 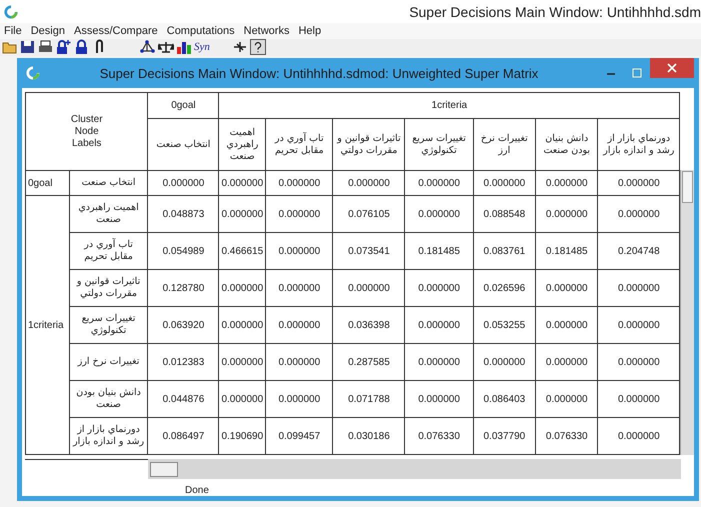 I want to click on matrix-cell: 0.076105, so click(x=368, y=214).